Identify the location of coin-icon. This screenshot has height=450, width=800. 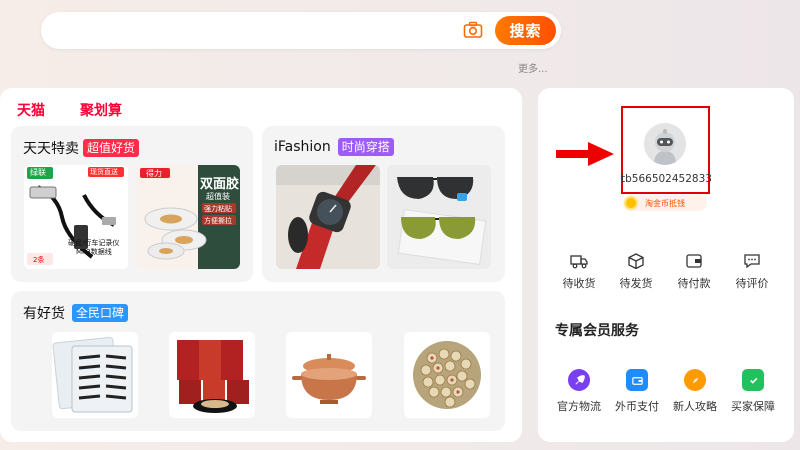
(631, 203).